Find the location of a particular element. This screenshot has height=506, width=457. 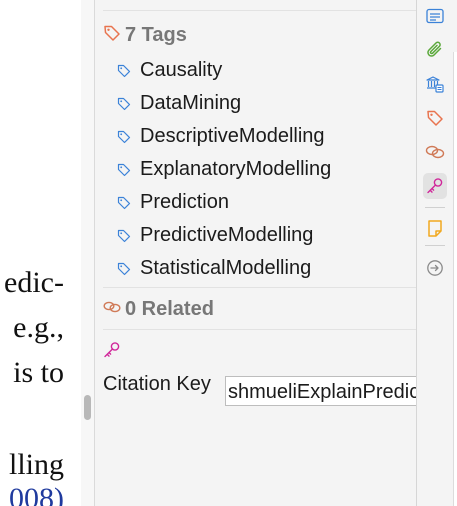

tag-item: Causality is located at coordinates (224, 70).